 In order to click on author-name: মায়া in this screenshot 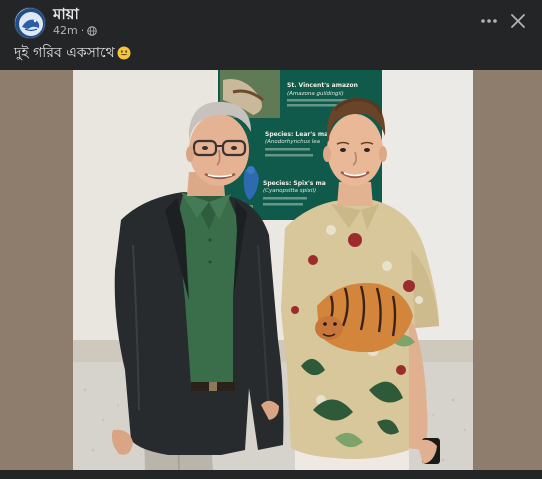, I will do `click(66, 14)`.